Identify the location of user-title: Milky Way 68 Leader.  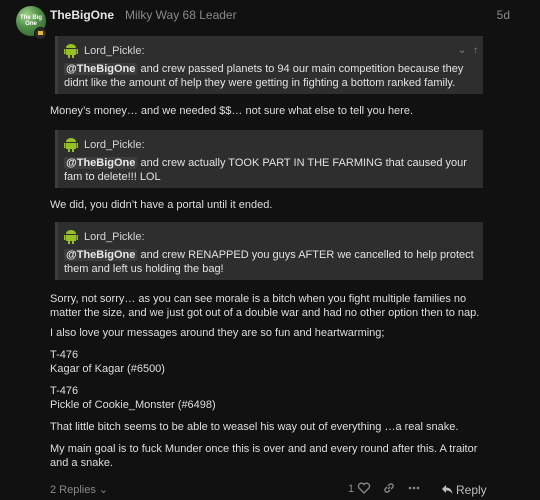
(181, 15).